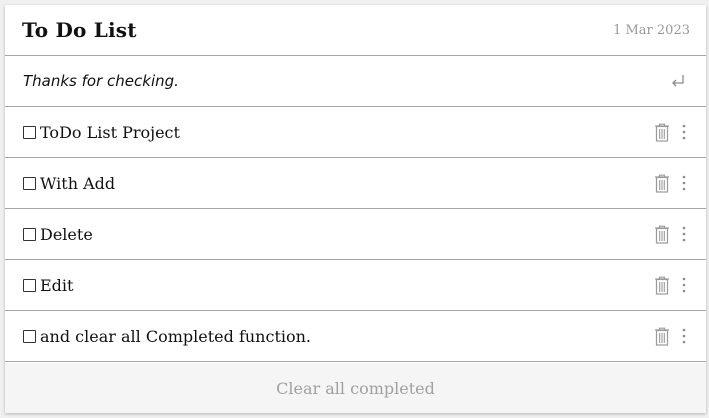  Describe the element at coordinates (355, 132) in the screenshot. I see `todo-item: ToDo List Project` at that location.